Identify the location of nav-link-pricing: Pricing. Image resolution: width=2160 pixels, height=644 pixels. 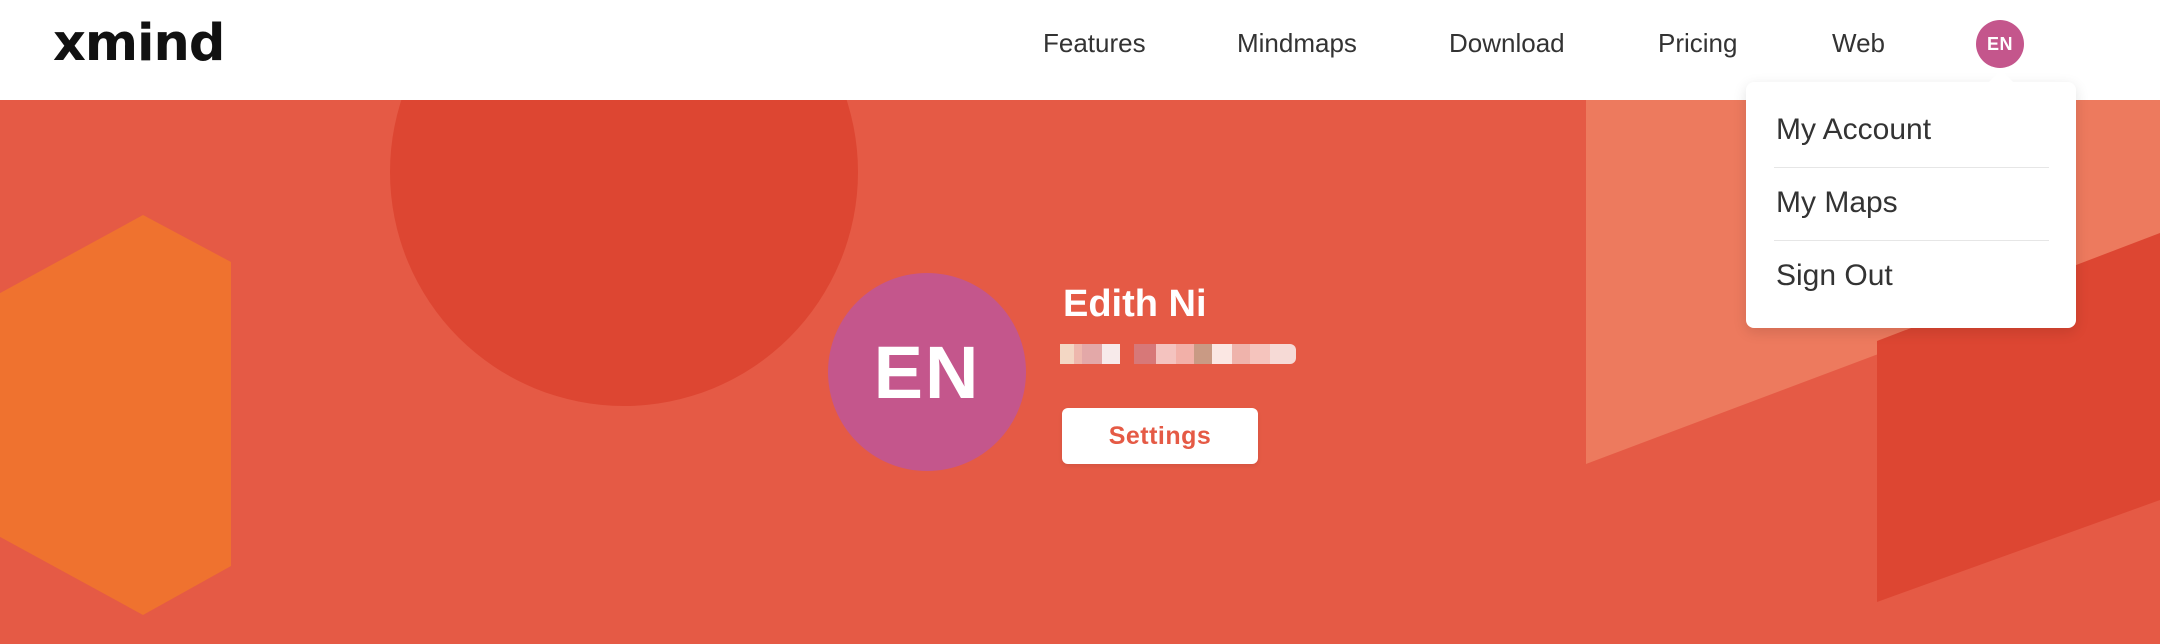
(1697, 43).